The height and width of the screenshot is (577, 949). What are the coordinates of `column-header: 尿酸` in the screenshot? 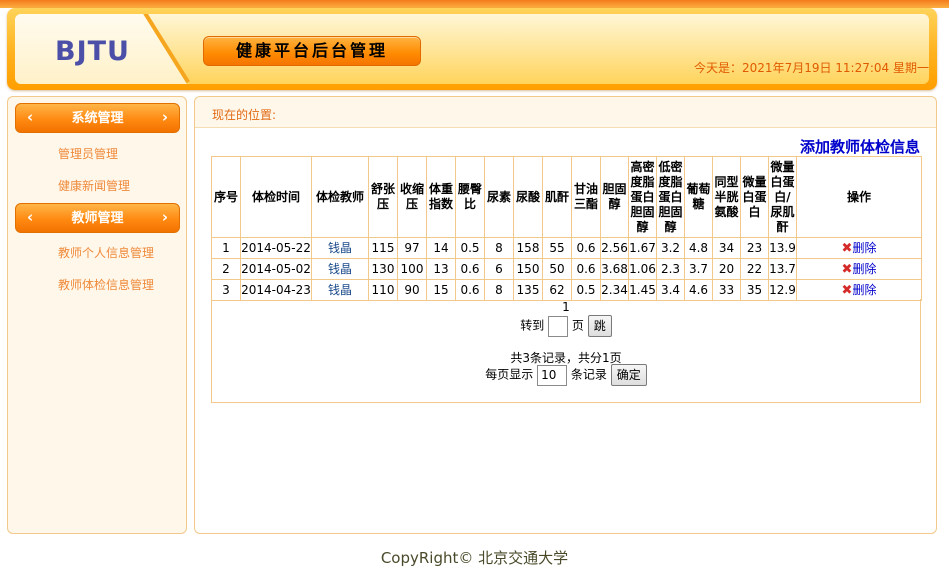 It's located at (528, 197).